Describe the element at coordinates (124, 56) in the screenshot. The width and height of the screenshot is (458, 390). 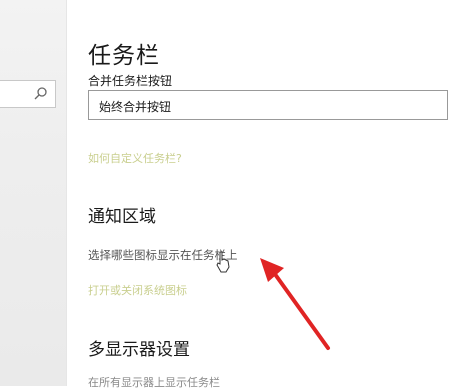
I see `page-title: 任务栏` at that location.